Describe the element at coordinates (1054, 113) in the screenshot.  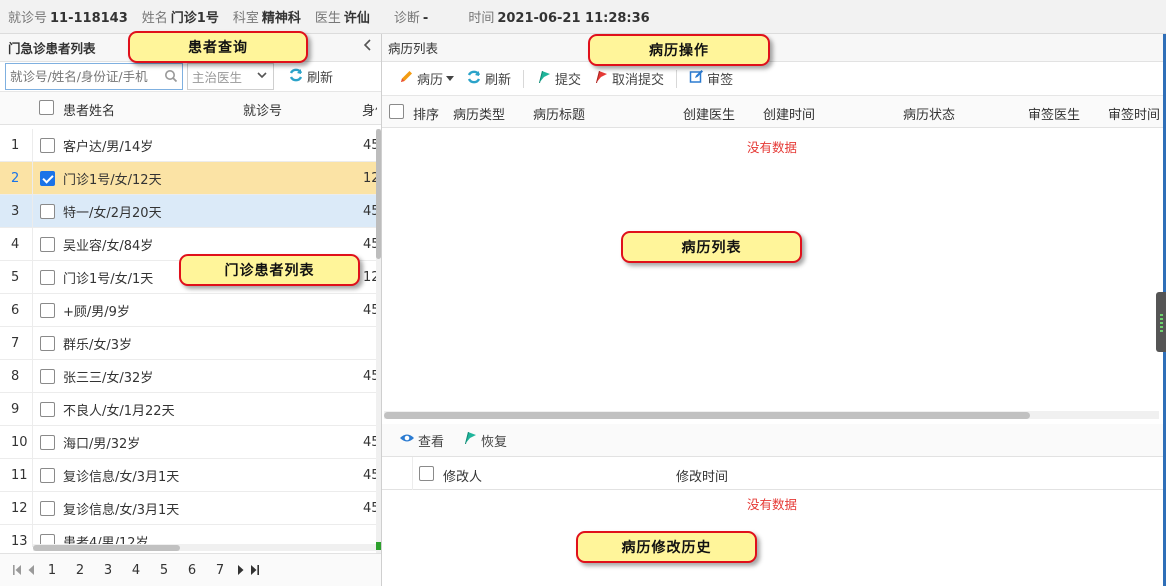
I see `col-review-doctor: 审签医生` at that location.